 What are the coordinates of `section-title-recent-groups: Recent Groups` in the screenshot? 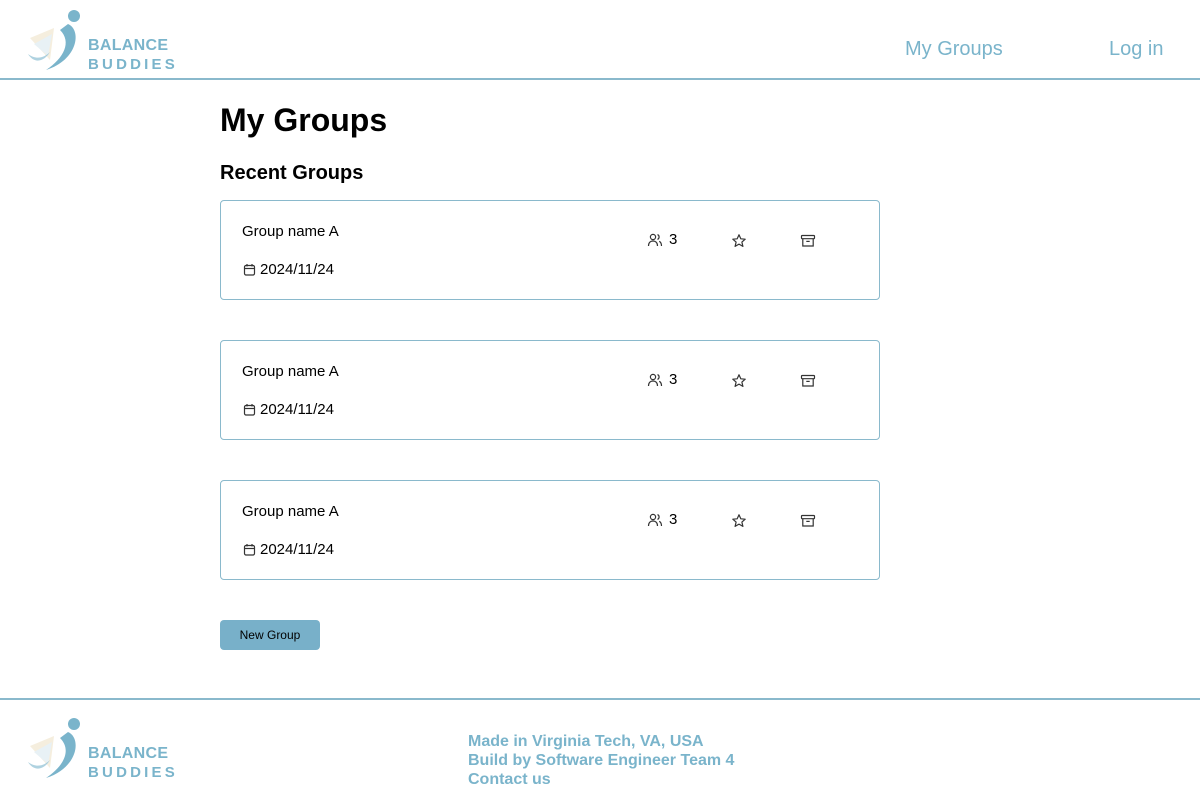 It's located at (292, 173).